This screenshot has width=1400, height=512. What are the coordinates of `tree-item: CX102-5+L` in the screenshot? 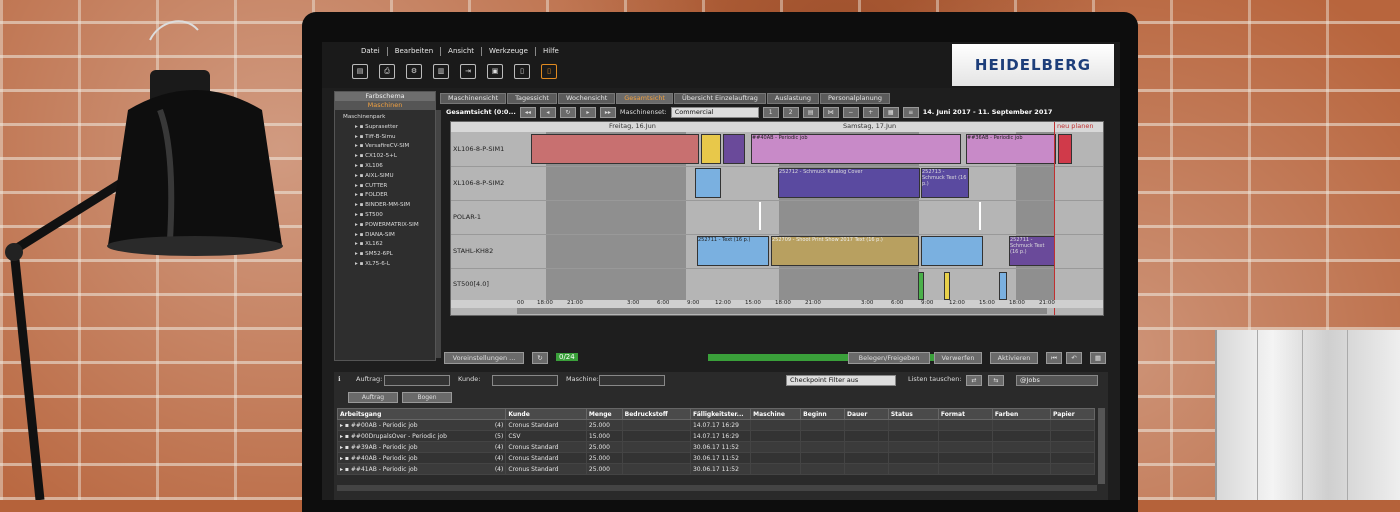 It's located at (389, 157).